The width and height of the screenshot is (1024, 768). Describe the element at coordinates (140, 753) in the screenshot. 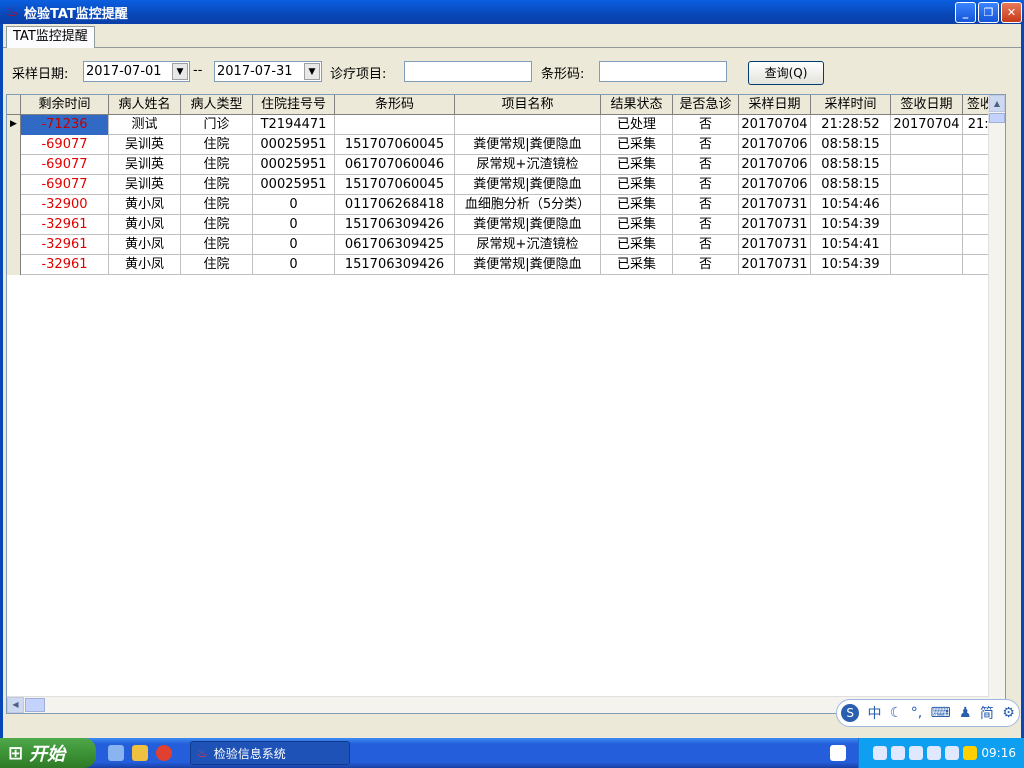

I see `quicklaunch-editor-icon` at that location.